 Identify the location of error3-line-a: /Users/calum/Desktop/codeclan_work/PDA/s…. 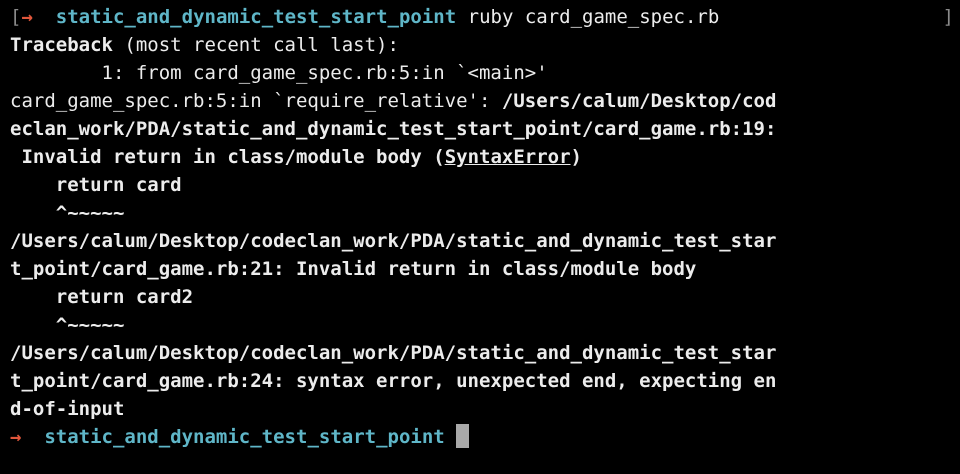
(393, 353).